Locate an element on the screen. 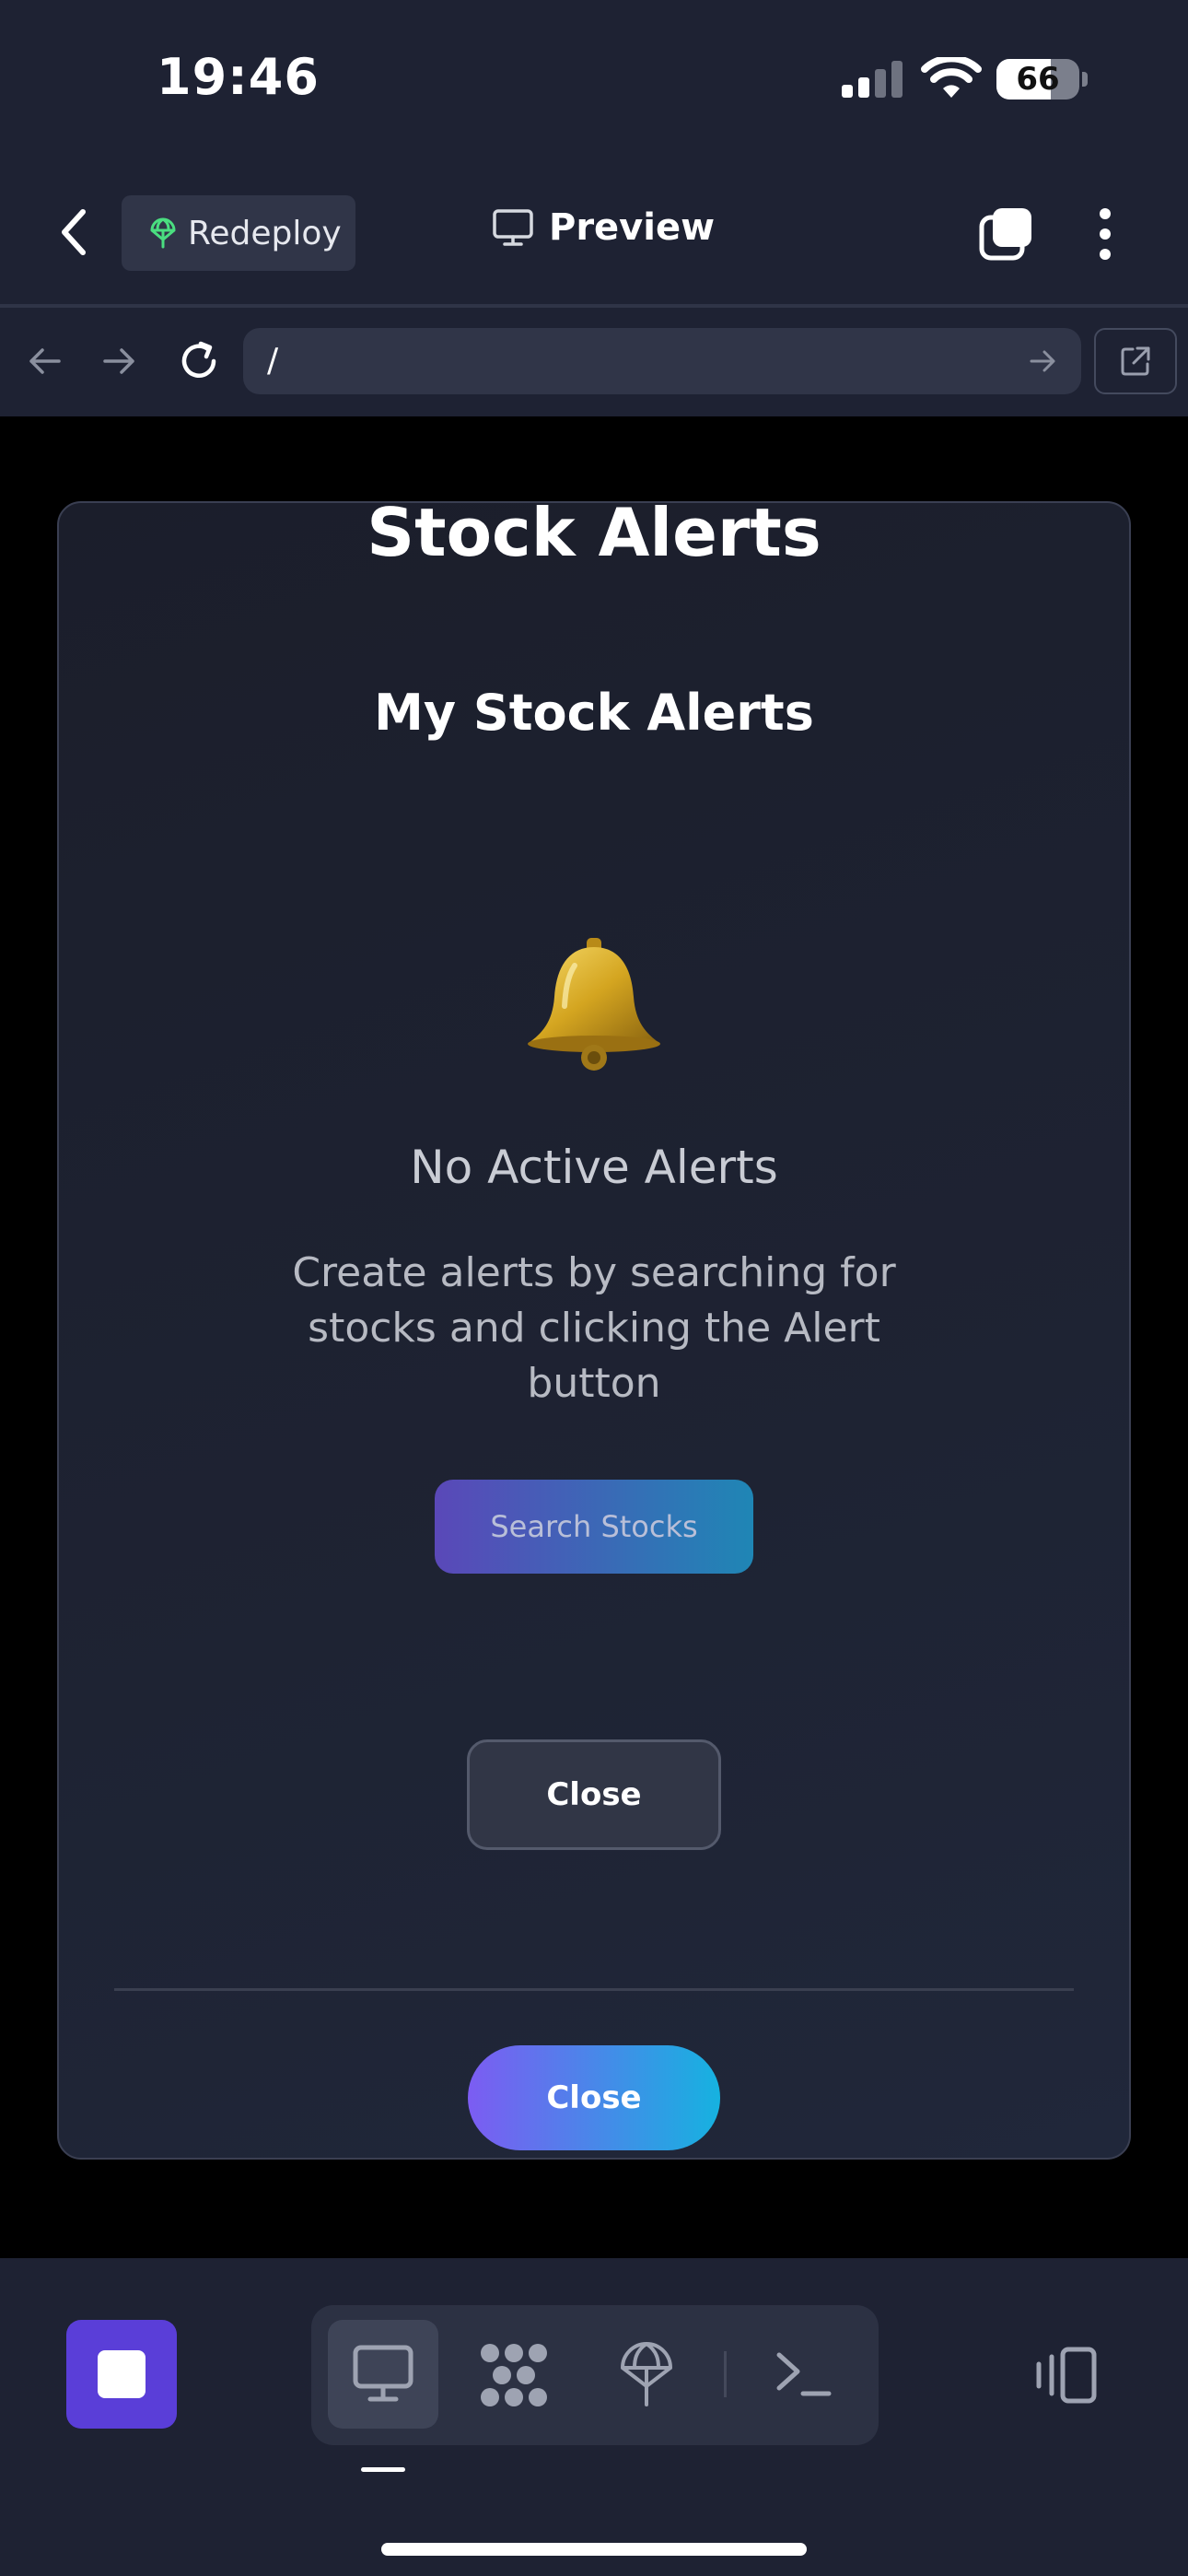 This screenshot has width=1188, height=2576. battery-nub is located at coordinates (1085, 79).